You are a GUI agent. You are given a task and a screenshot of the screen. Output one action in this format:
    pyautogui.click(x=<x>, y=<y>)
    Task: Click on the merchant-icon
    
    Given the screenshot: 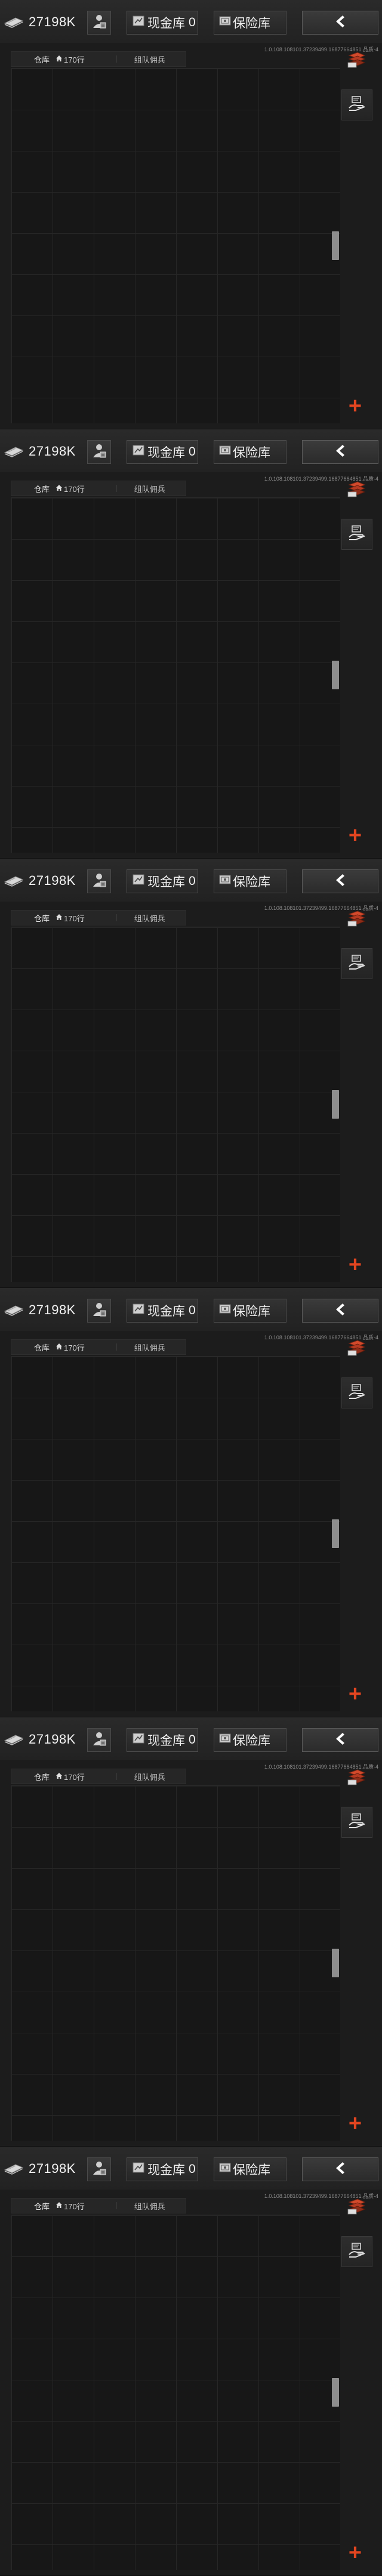 What is the action you would take?
    pyautogui.click(x=99, y=23)
    